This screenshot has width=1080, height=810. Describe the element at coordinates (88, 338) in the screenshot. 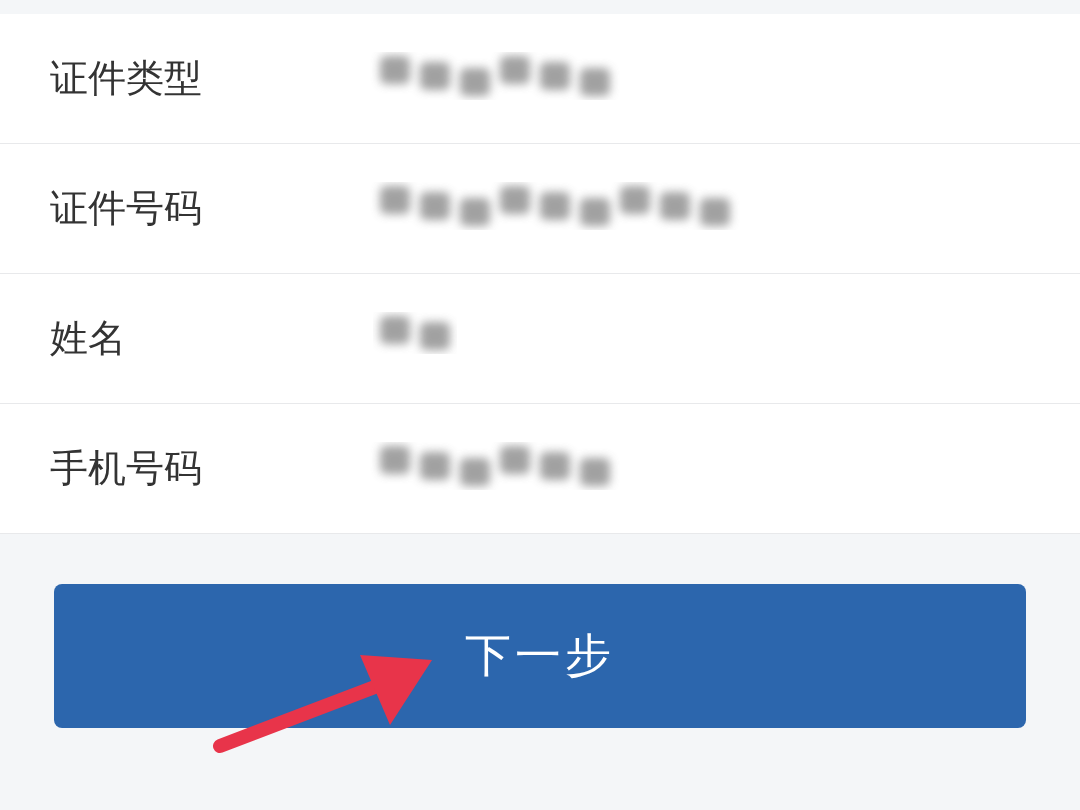

I see `field-label: 姓名` at that location.